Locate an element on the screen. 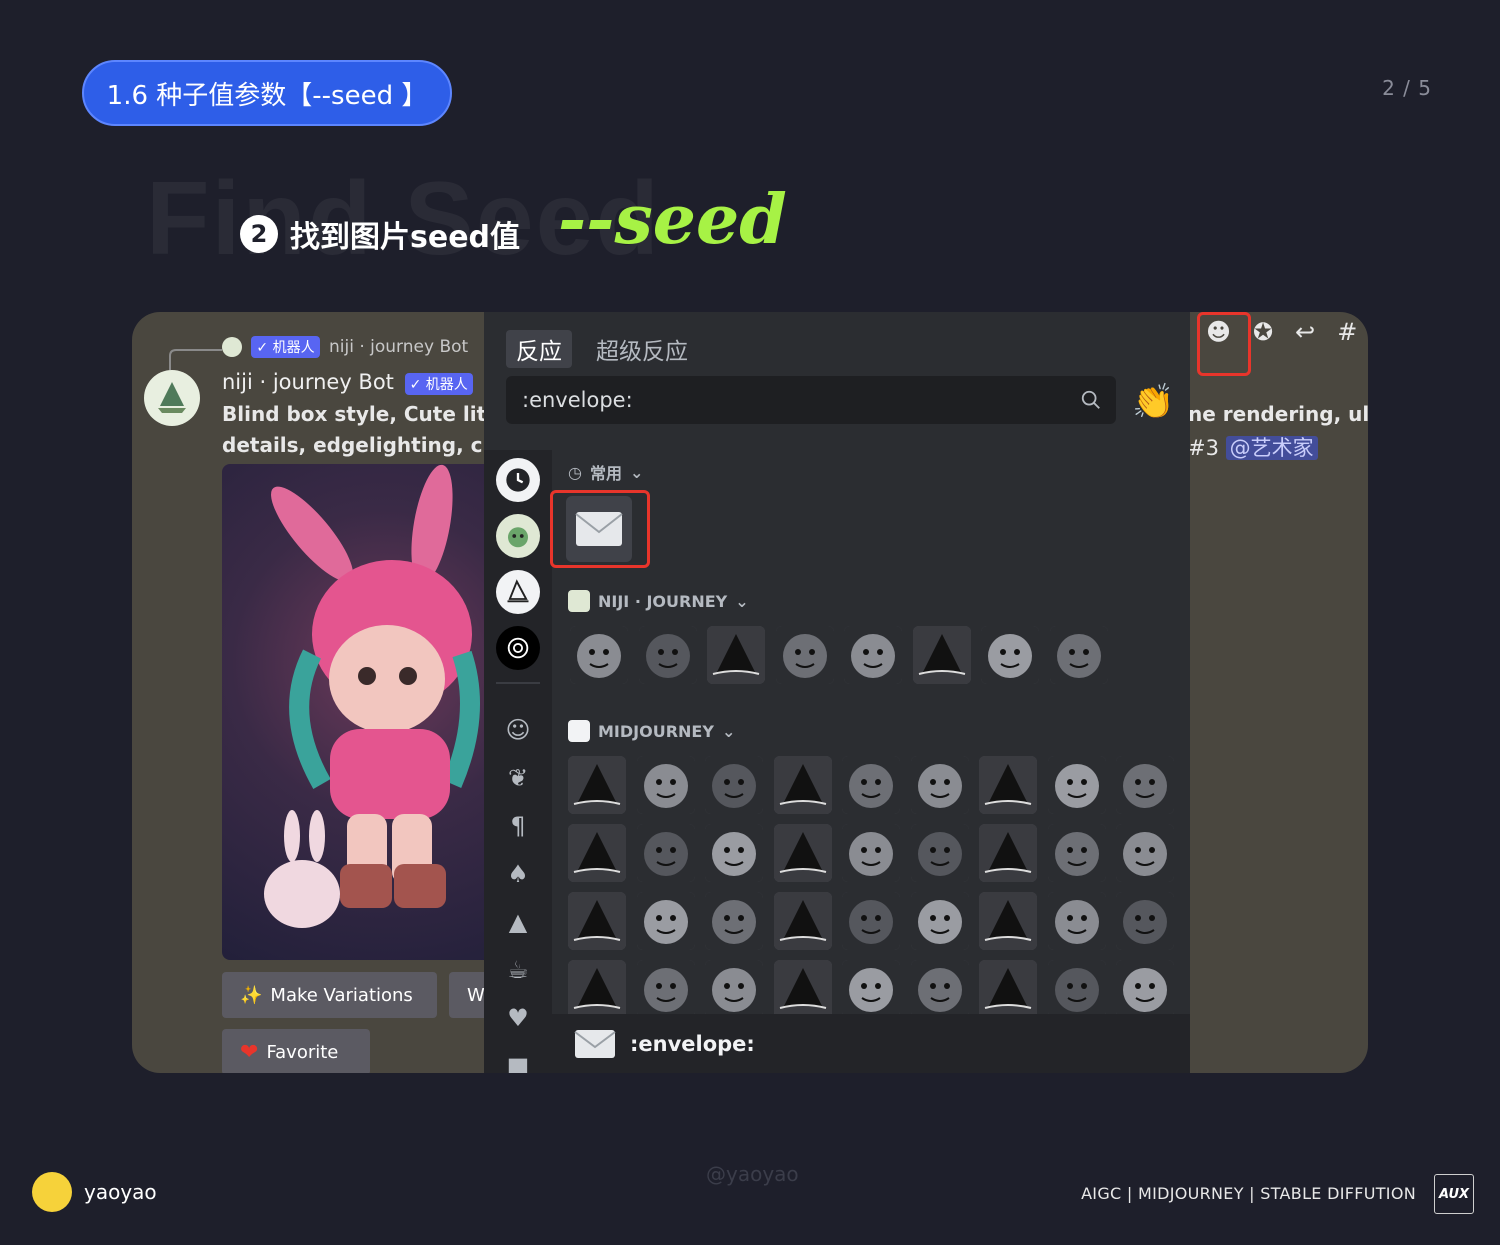 The image size is (1500, 1245). prompt-line-continued: ne rendering, ultra is located at coordinates (1278, 414).